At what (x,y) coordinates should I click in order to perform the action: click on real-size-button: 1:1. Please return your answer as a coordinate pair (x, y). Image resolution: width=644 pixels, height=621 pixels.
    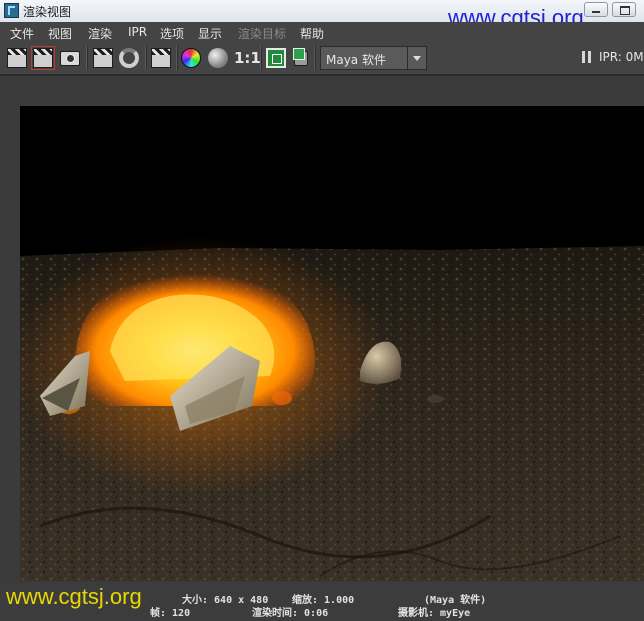
    Looking at the image, I should click on (247, 58).